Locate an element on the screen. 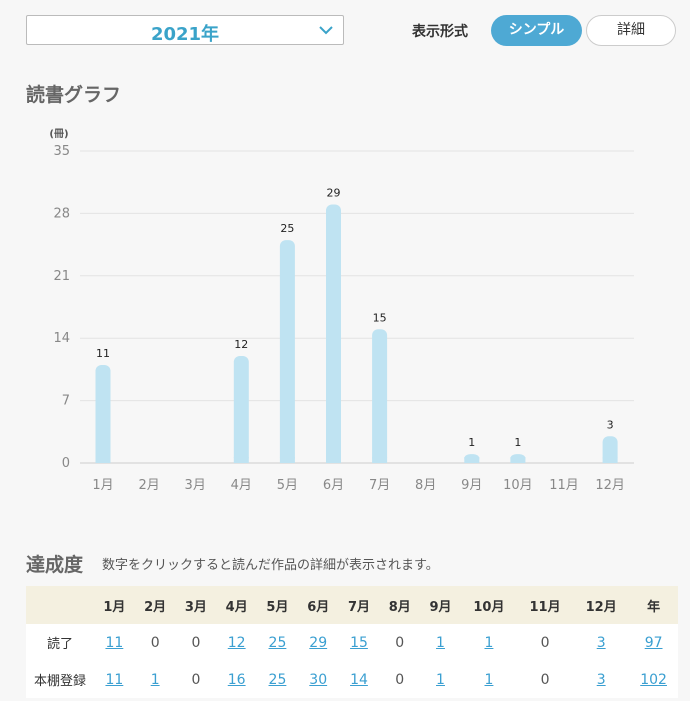 The height and width of the screenshot is (701, 690). table-cell: 12 is located at coordinates (237, 642).